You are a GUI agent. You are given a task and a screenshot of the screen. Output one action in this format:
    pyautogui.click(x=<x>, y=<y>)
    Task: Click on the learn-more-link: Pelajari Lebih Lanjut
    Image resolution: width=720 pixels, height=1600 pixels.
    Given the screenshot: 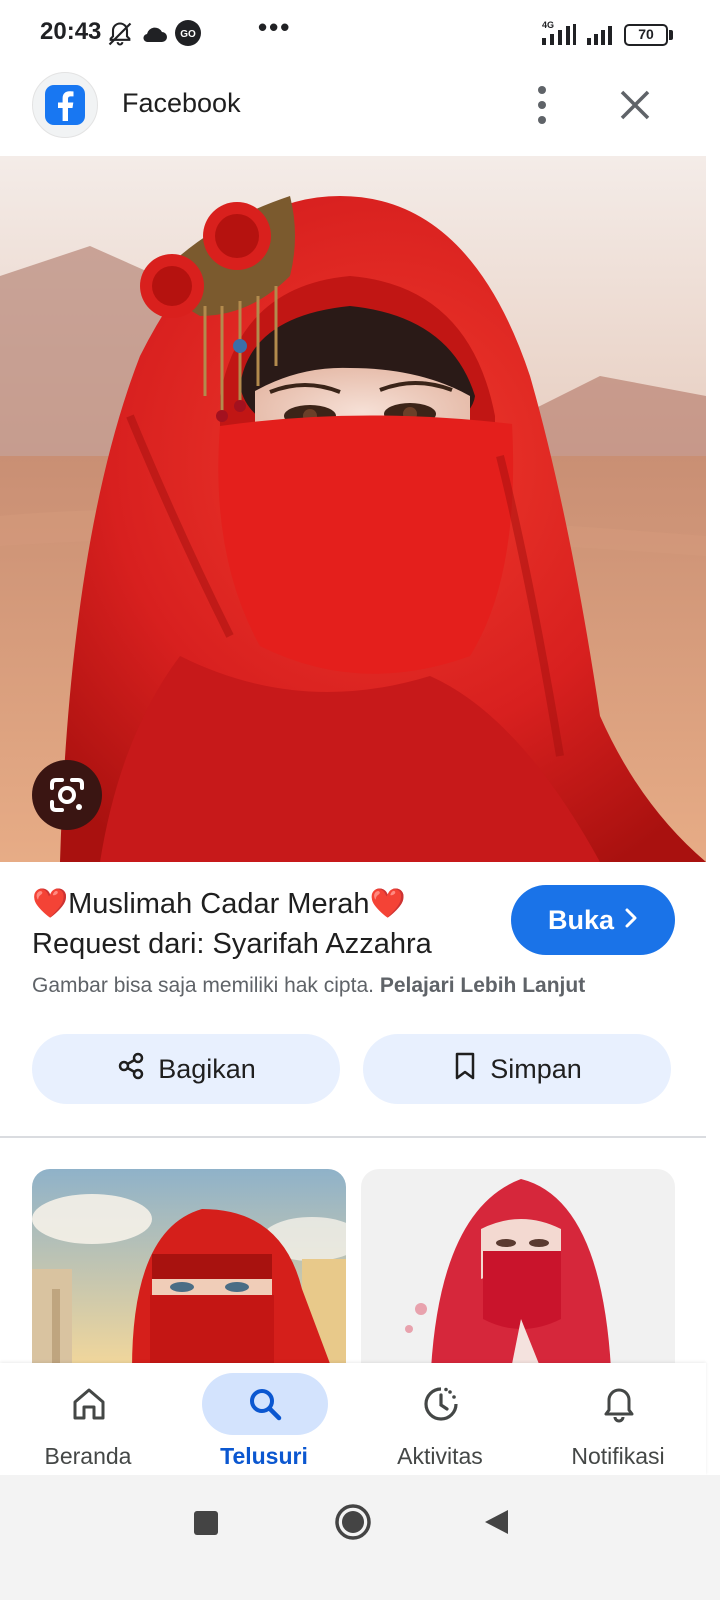 What is the action you would take?
    pyautogui.click(x=482, y=985)
    